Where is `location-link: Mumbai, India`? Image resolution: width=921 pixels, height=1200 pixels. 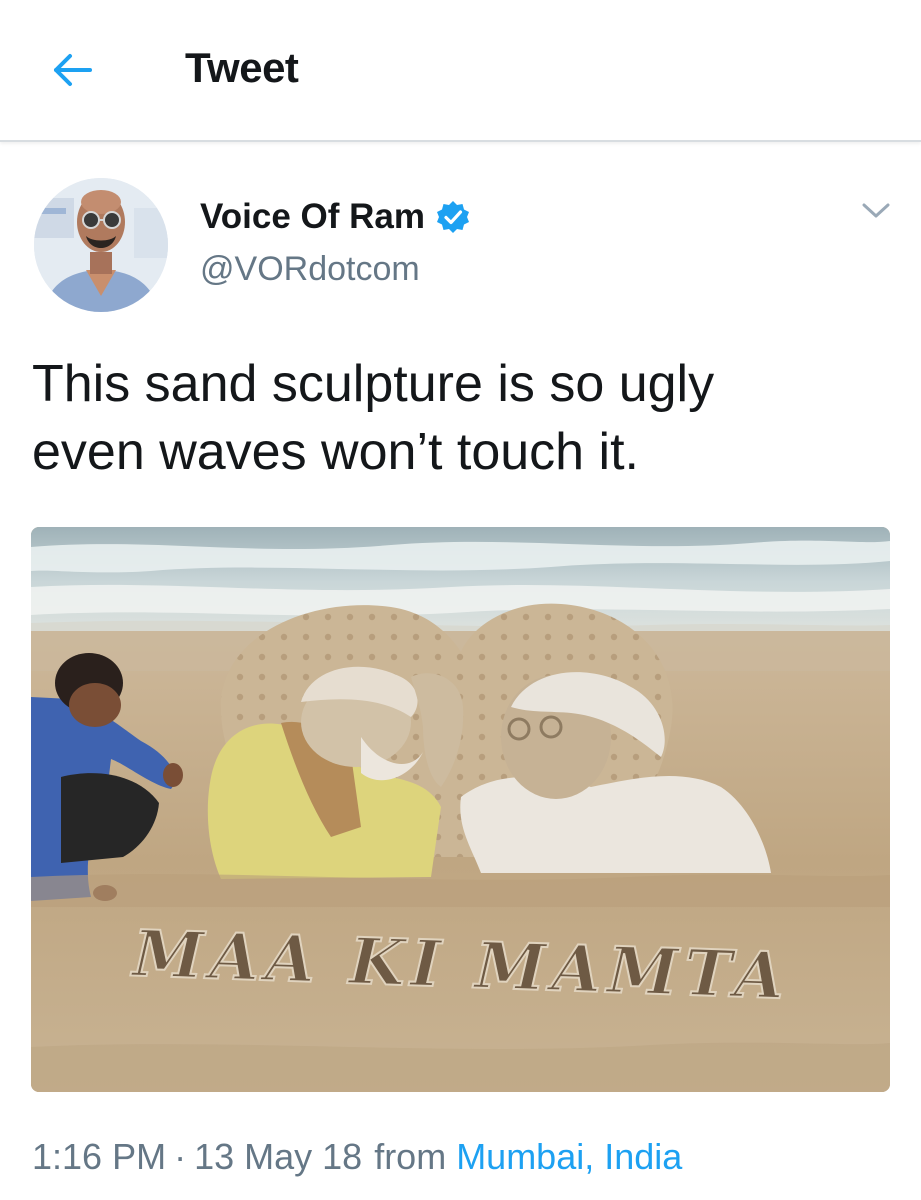 location-link: Mumbai, India is located at coordinates (569, 1156).